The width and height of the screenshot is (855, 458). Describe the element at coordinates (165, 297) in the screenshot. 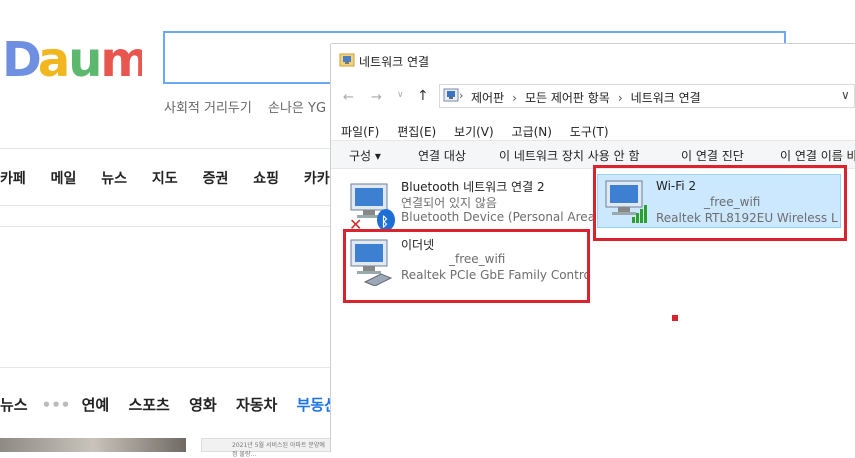

I see `banner-area` at that location.